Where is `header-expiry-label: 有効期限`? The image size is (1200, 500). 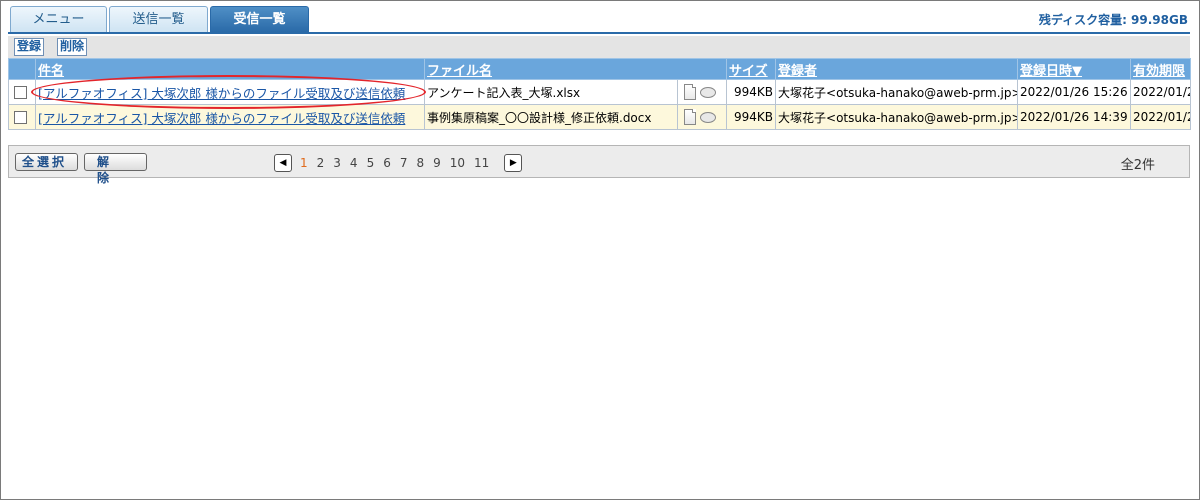
header-expiry-label: 有効期限 is located at coordinates (1159, 71).